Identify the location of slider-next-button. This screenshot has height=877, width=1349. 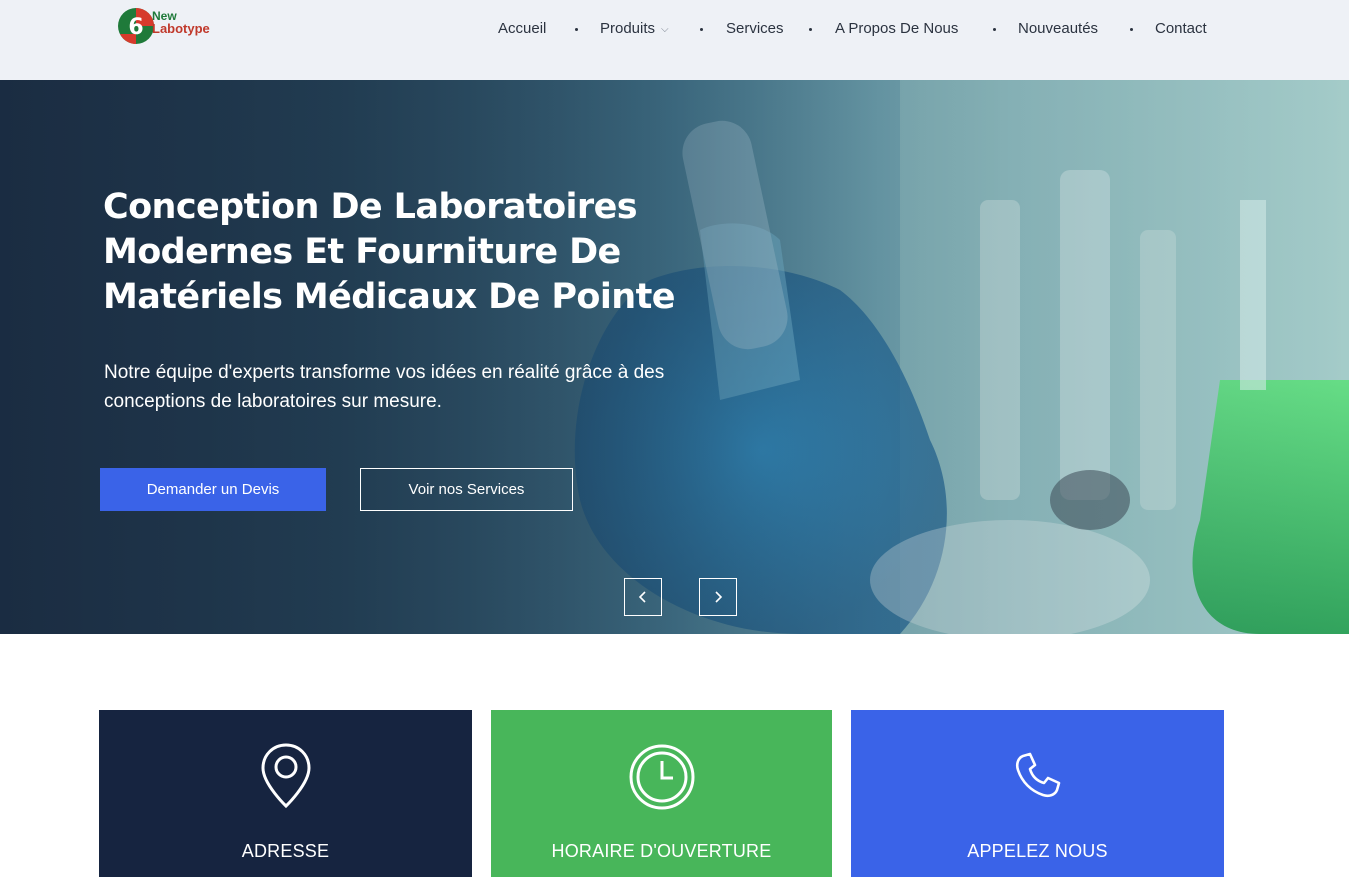
(718, 597).